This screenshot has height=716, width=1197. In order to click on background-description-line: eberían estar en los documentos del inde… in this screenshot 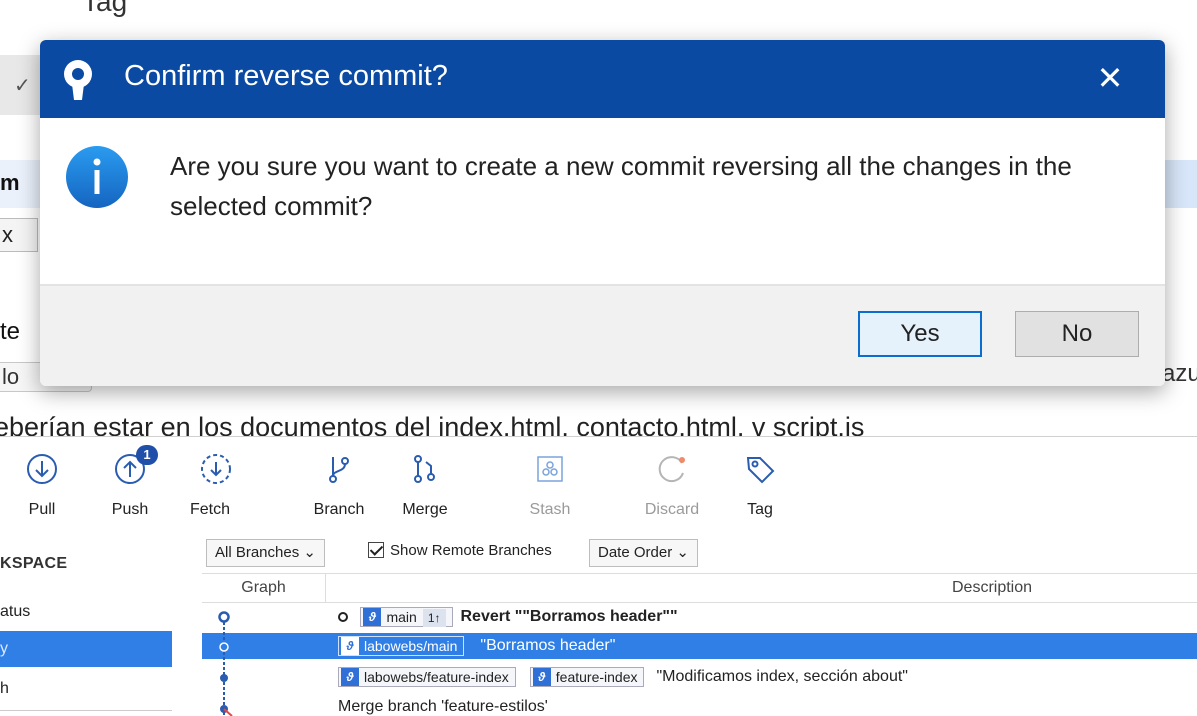, I will do `click(432, 425)`.